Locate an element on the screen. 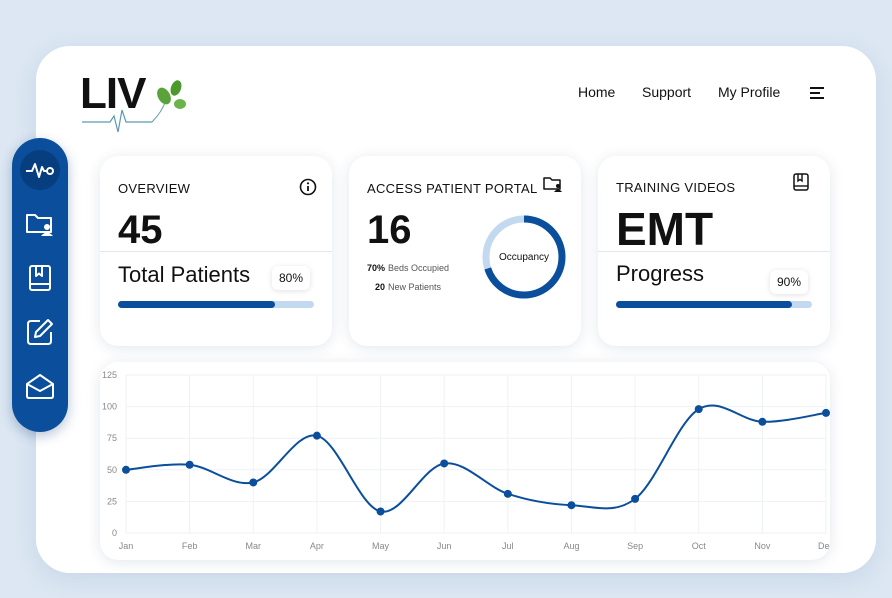  series-line is located at coordinates (476, 458).